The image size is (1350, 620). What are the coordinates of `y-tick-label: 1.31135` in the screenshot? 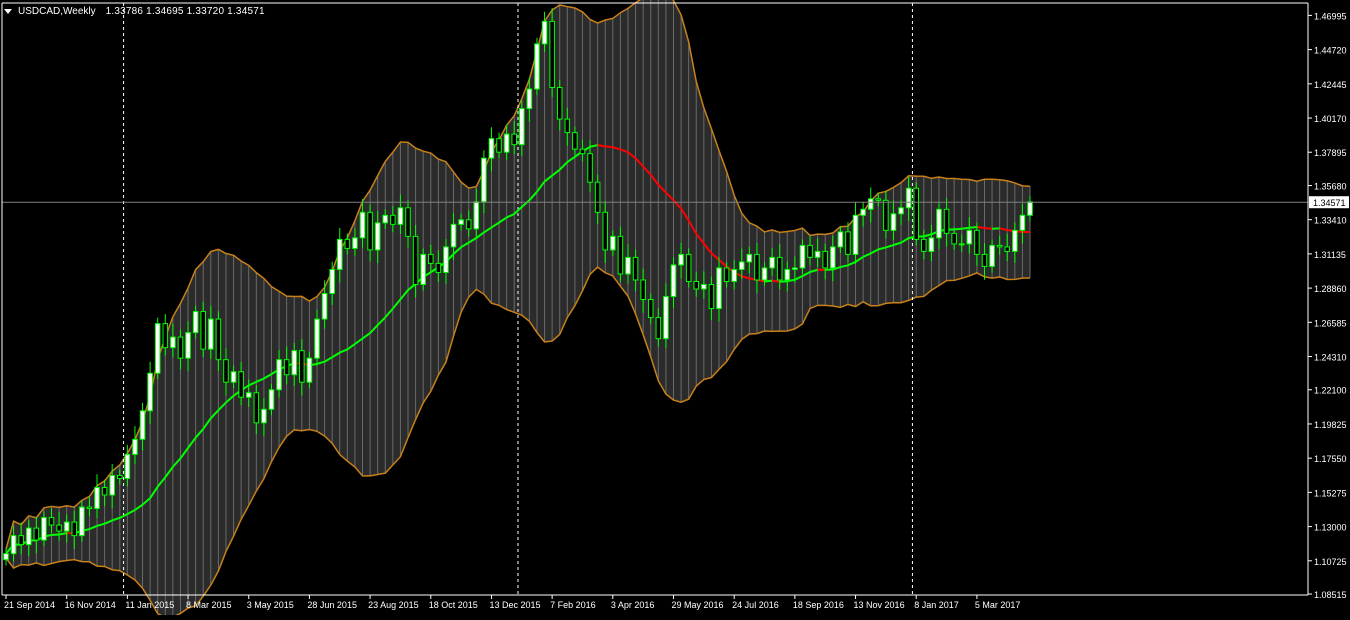 It's located at (1330, 255).